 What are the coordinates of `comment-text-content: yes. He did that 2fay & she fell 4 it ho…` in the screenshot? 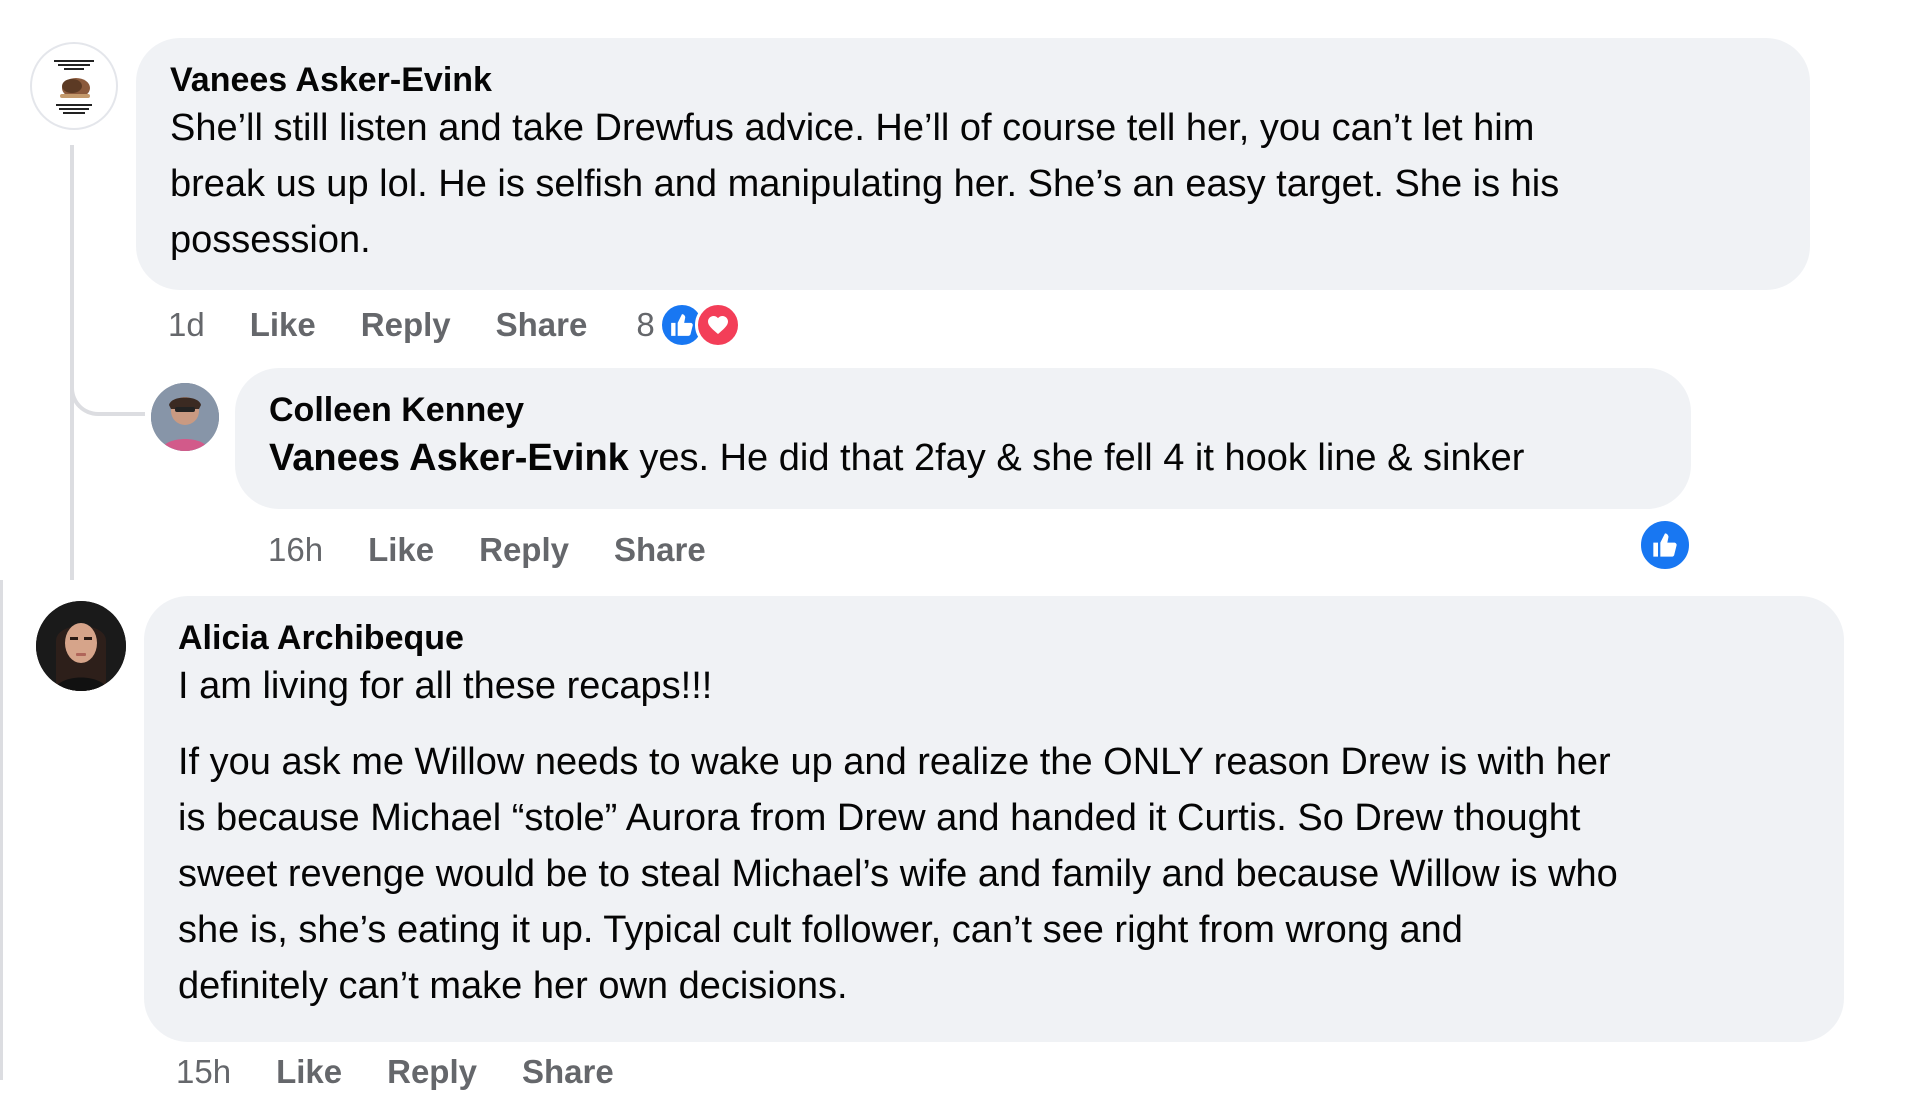 It's located at (1076, 458).